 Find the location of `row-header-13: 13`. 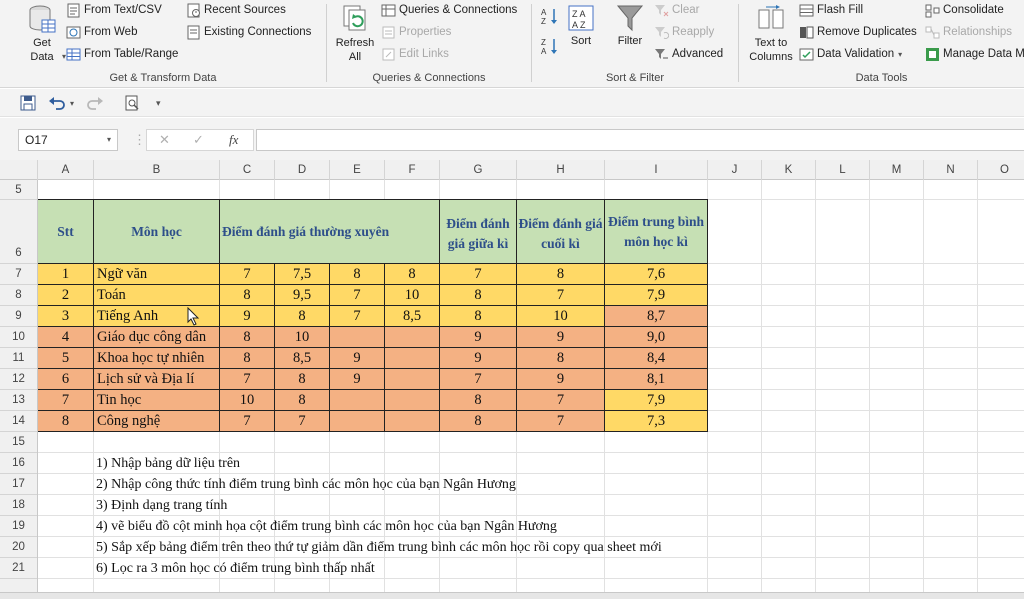

row-header-13: 13 is located at coordinates (18, 400).